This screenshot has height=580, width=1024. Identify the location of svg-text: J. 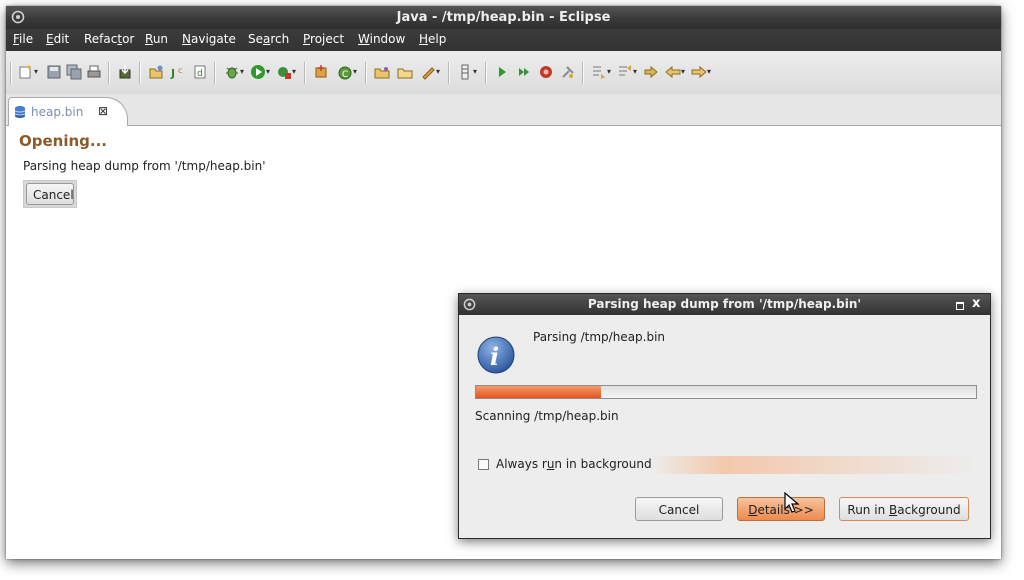
(172, 73).